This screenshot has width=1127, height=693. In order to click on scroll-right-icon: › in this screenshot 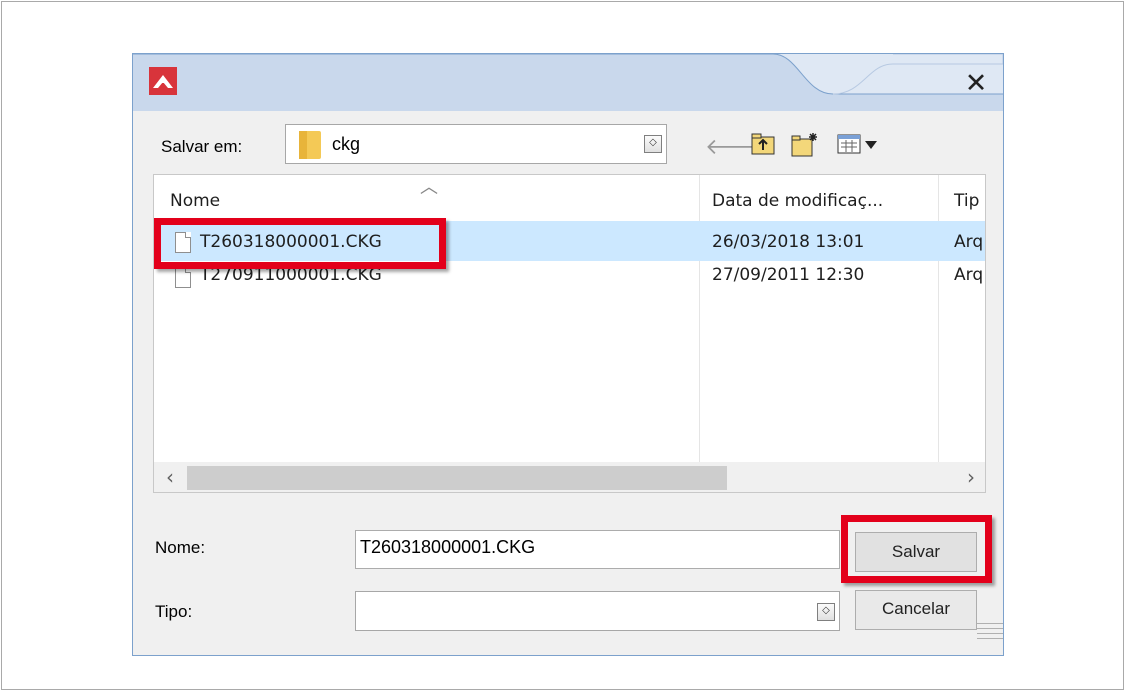, I will do `click(971, 477)`.